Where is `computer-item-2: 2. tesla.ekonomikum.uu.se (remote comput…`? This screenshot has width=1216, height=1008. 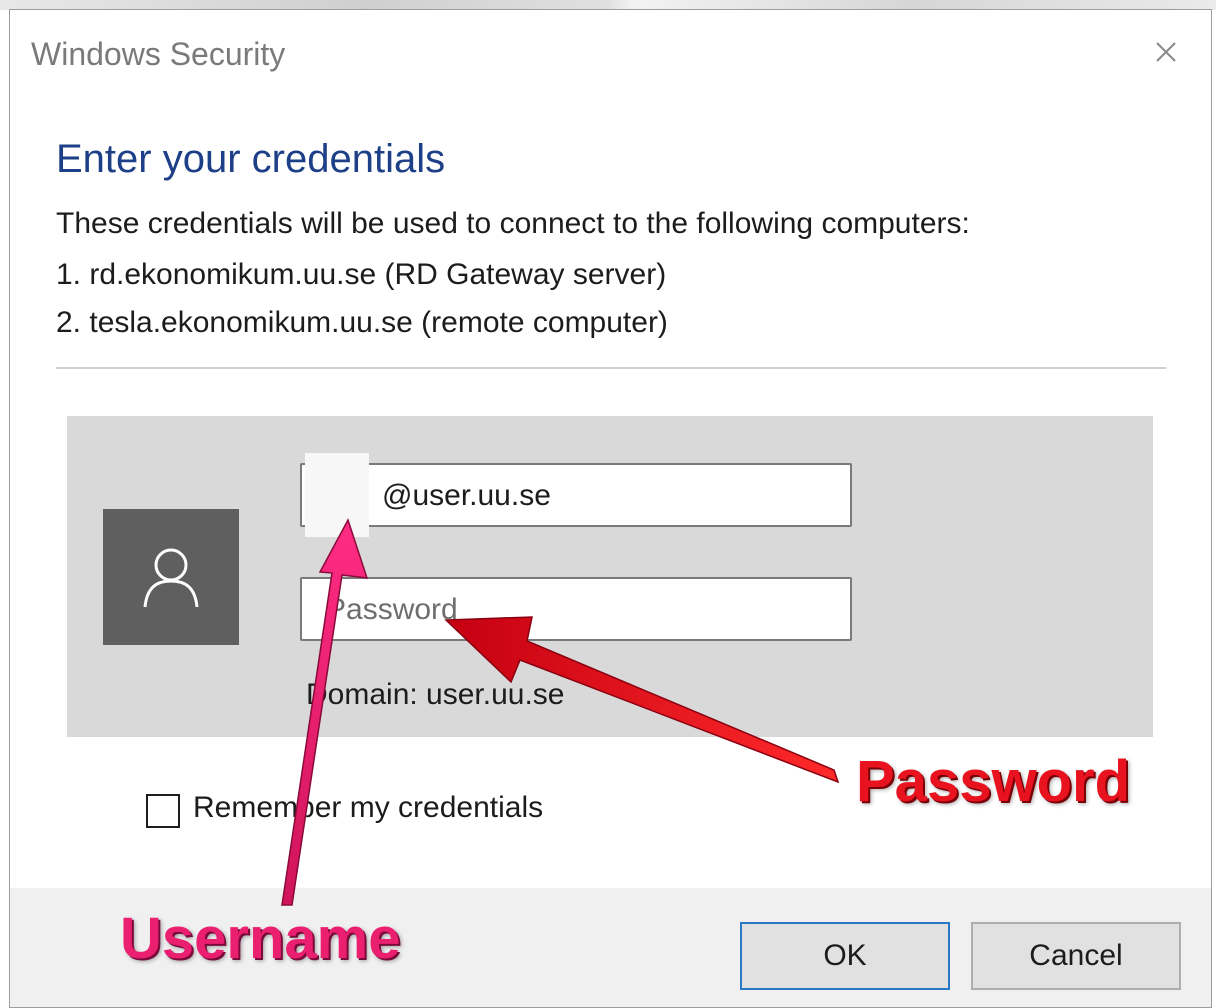
computer-item-2: 2. tesla.ekonomikum.uu.se (remote comput… is located at coordinates (362, 322).